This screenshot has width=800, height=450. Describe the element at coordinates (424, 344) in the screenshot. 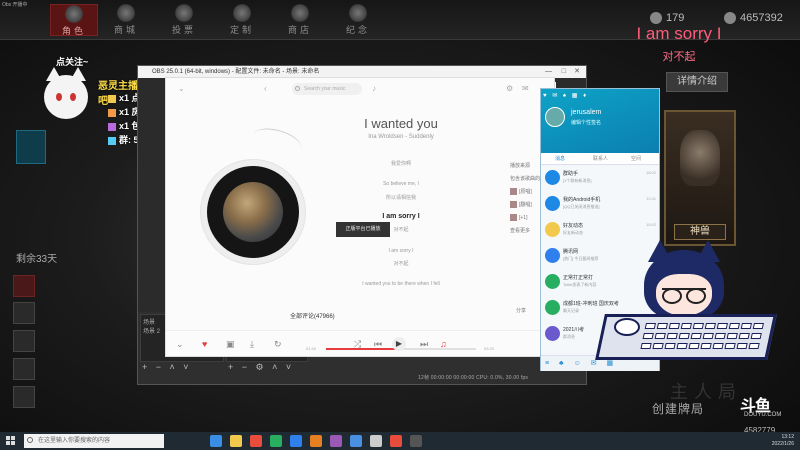

I see `next-icon: ⏭` at that location.